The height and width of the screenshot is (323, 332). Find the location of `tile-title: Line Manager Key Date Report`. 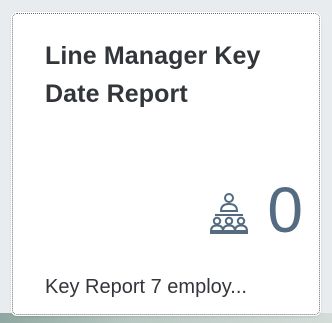

tile-title: Line Manager Key Date Report is located at coordinates (153, 75).